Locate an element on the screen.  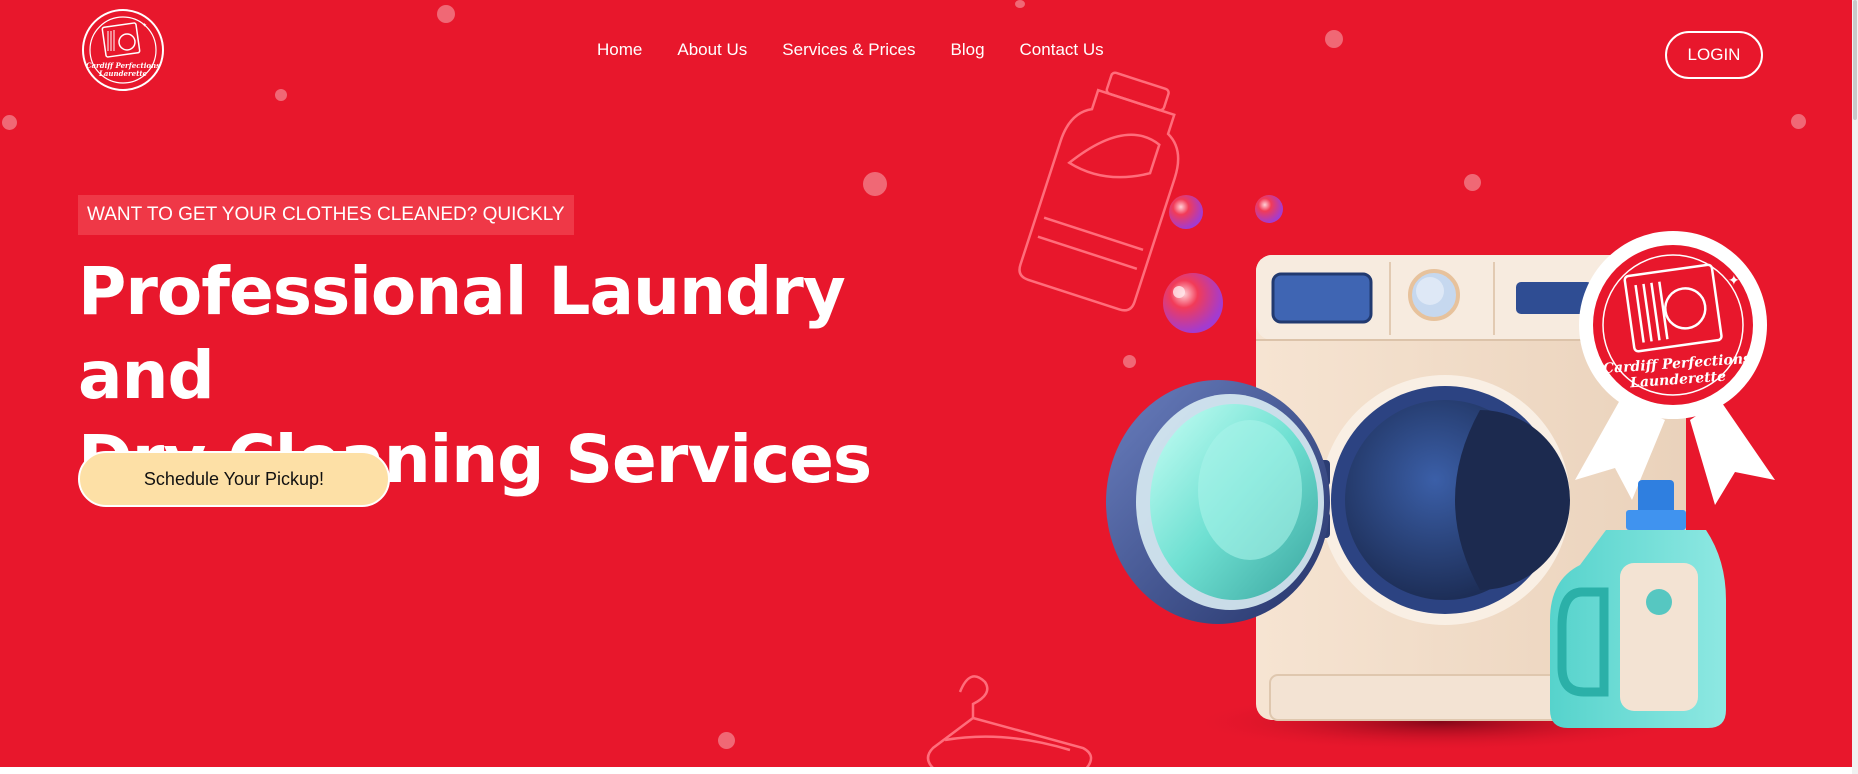
scrollbar-thumb is located at coordinates (1855, 60).